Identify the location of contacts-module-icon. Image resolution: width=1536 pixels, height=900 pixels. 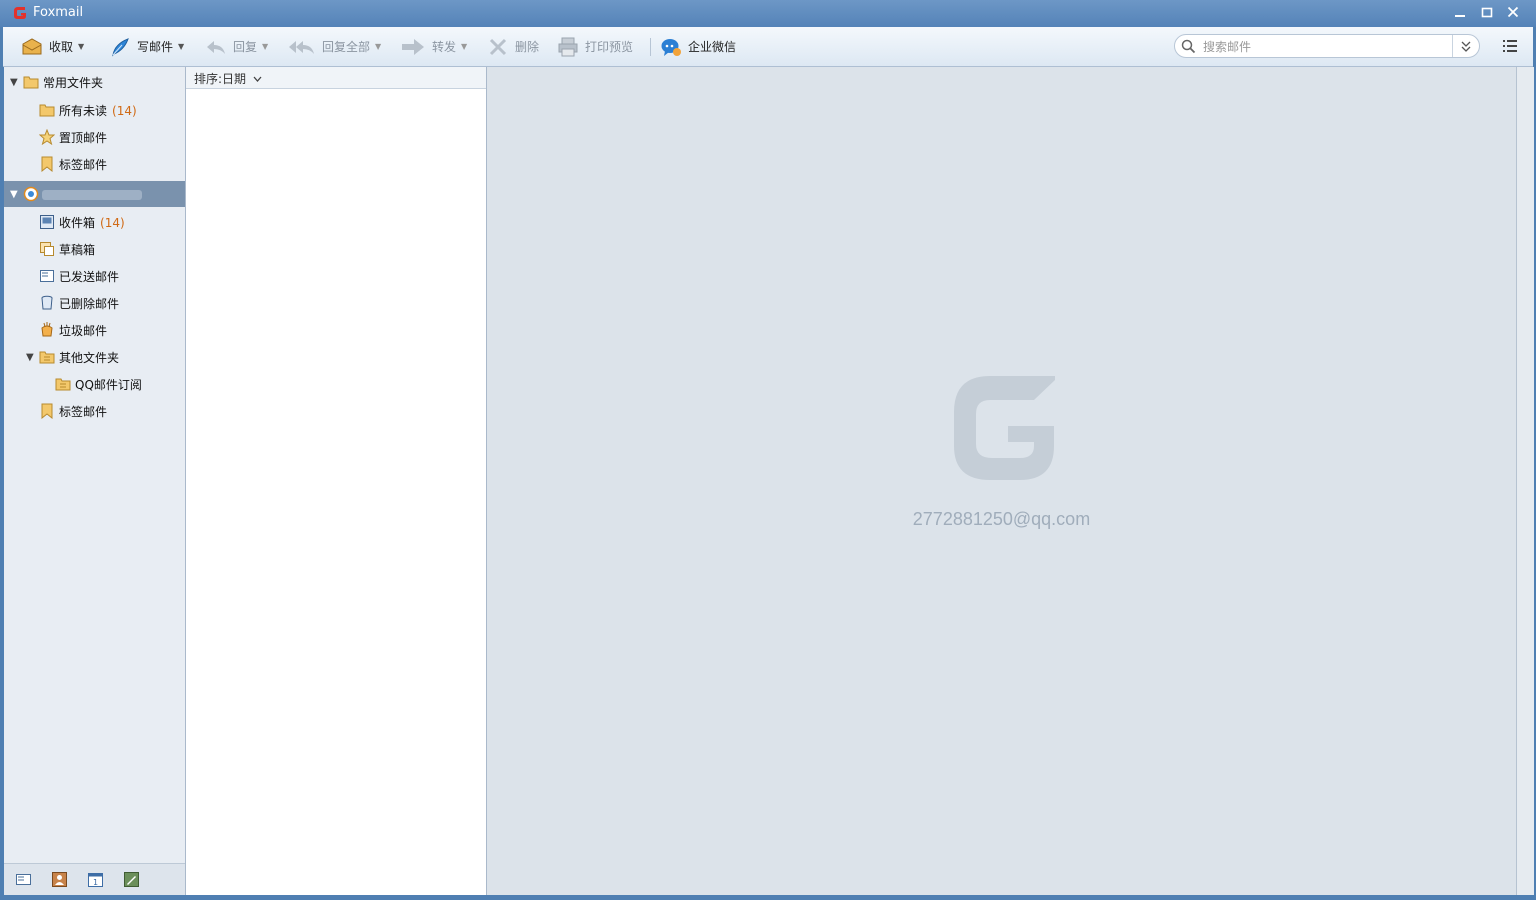
(59, 879).